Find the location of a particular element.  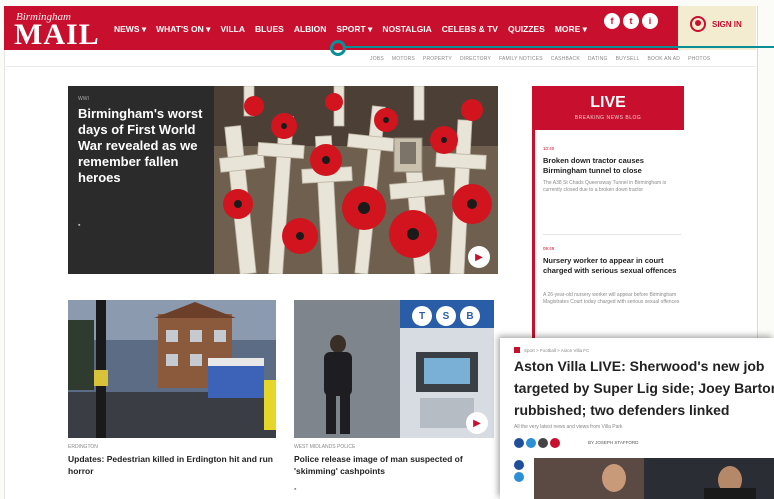

side-share-buttons is located at coordinates (519, 472).